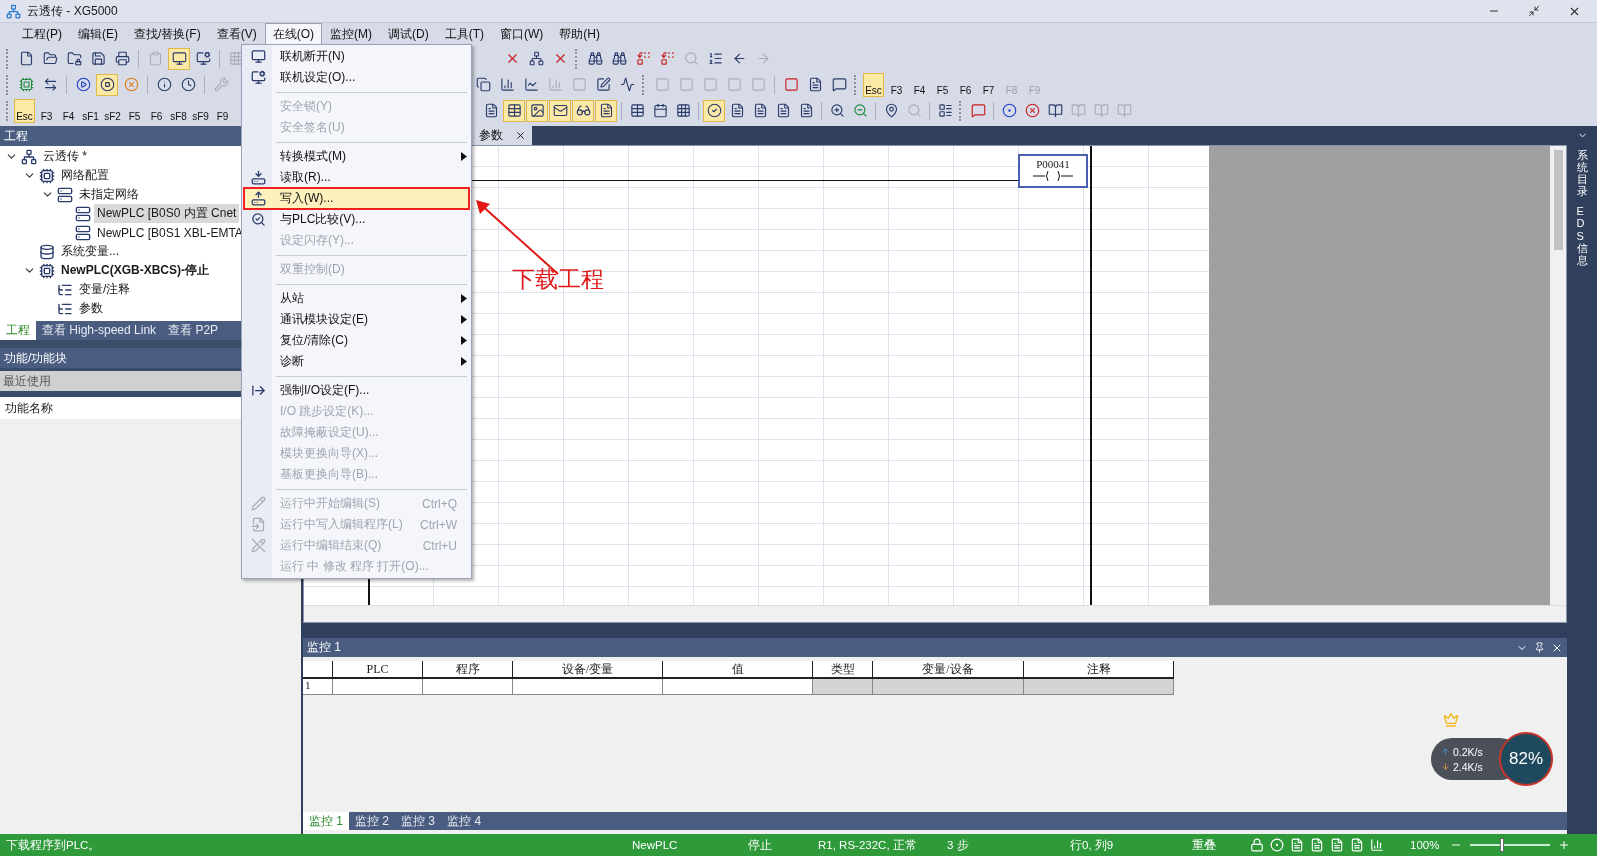 The width and height of the screenshot is (1597, 856). Describe the element at coordinates (1582, 173) in the screenshot. I see `side-tab: 系统目录` at that location.